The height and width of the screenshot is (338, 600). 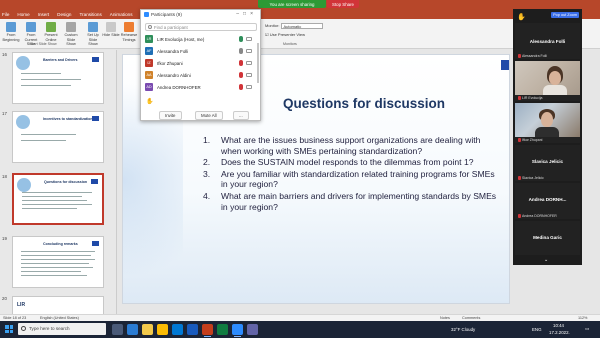 I want to click on video-tile: LIR Evolucija, so click(x=547, y=81).